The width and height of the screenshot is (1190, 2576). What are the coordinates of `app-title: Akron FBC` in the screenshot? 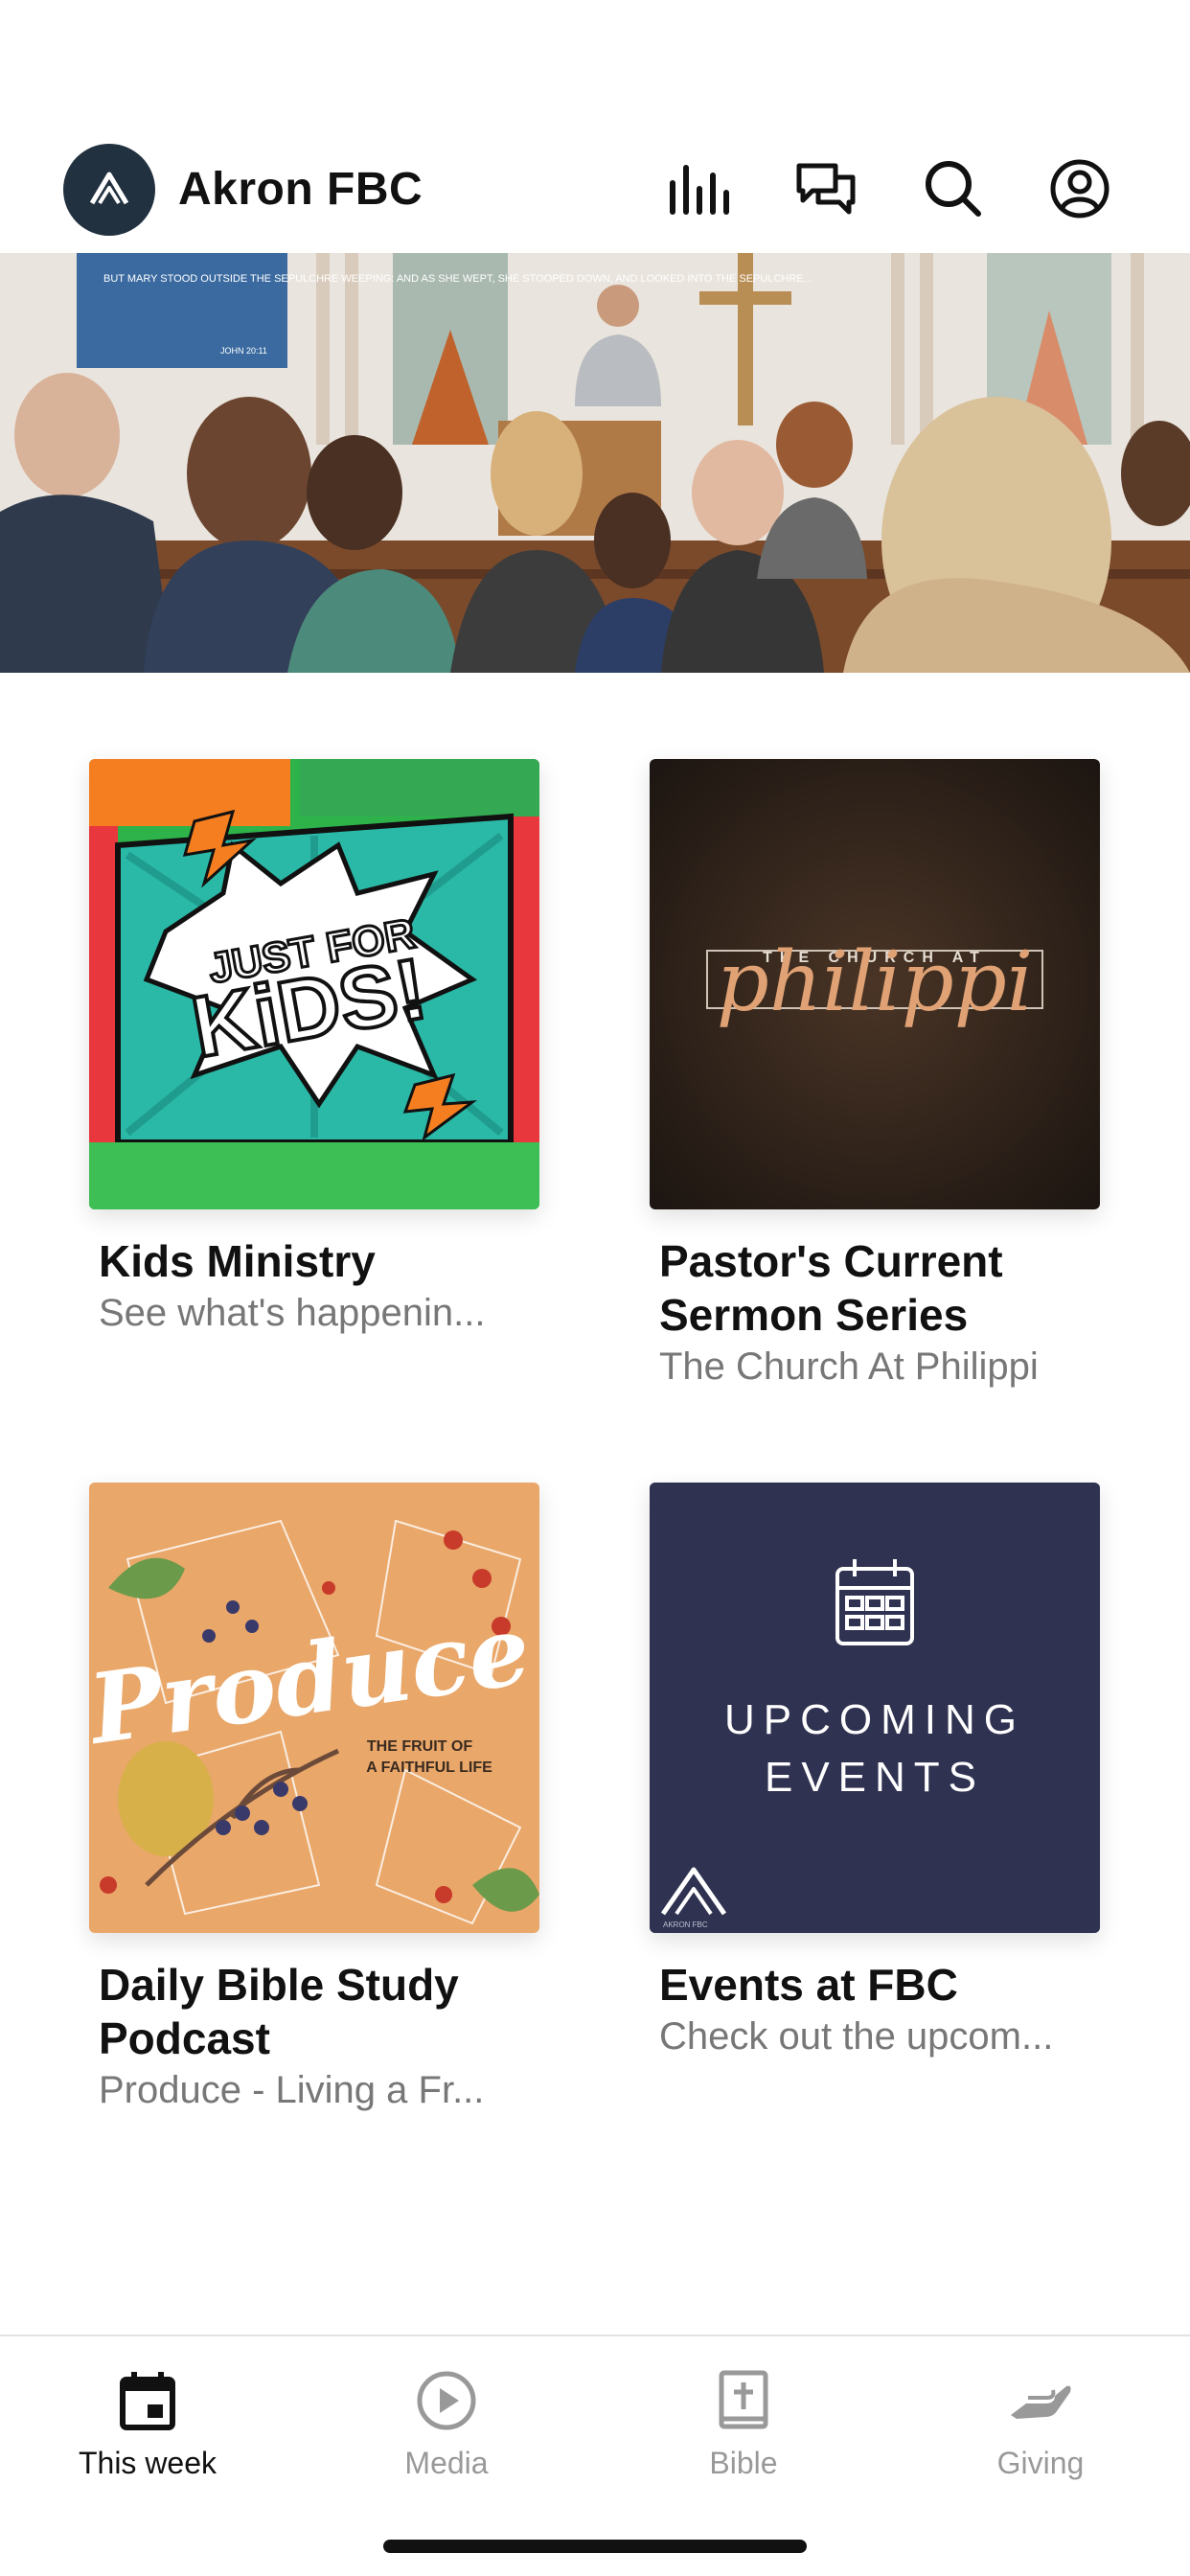 It's located at (301, 189).